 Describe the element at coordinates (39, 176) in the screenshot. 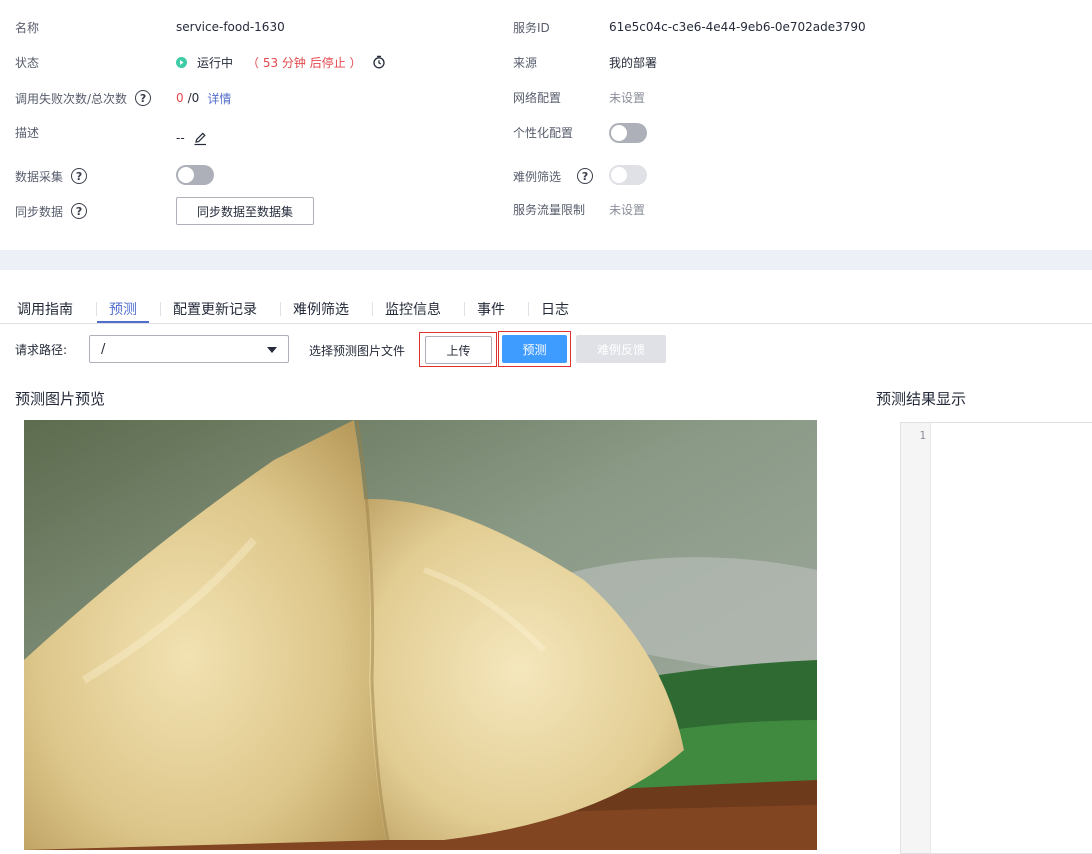

I see `collect-label: 数据采集` at that location.